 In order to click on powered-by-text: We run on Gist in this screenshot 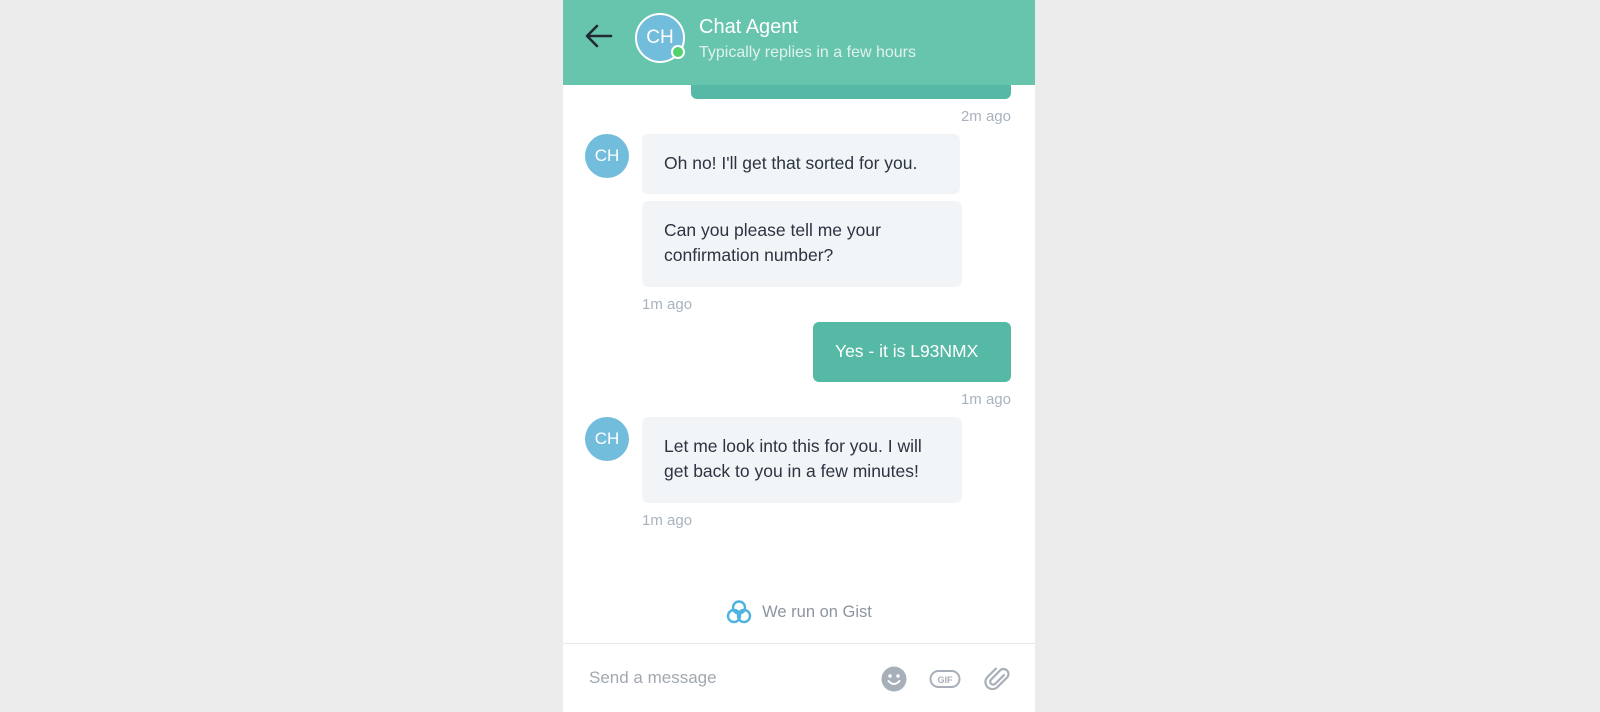, I will do `click(817, 611)`.